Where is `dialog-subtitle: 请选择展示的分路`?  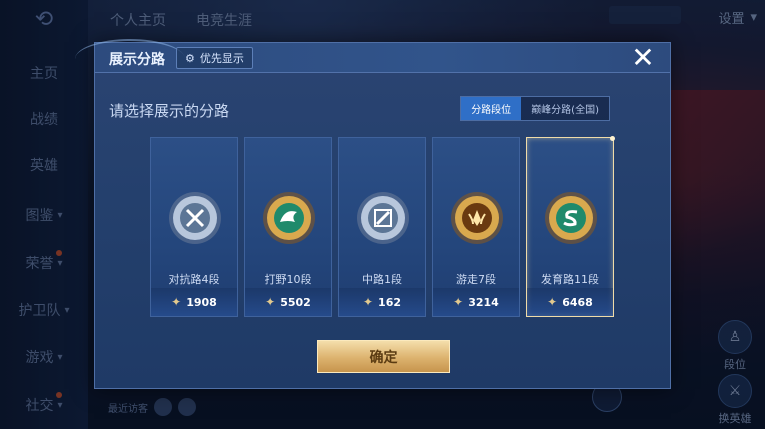 dialog-subtitle: 请选择展示的分路 is located at coordinates (169, 111).